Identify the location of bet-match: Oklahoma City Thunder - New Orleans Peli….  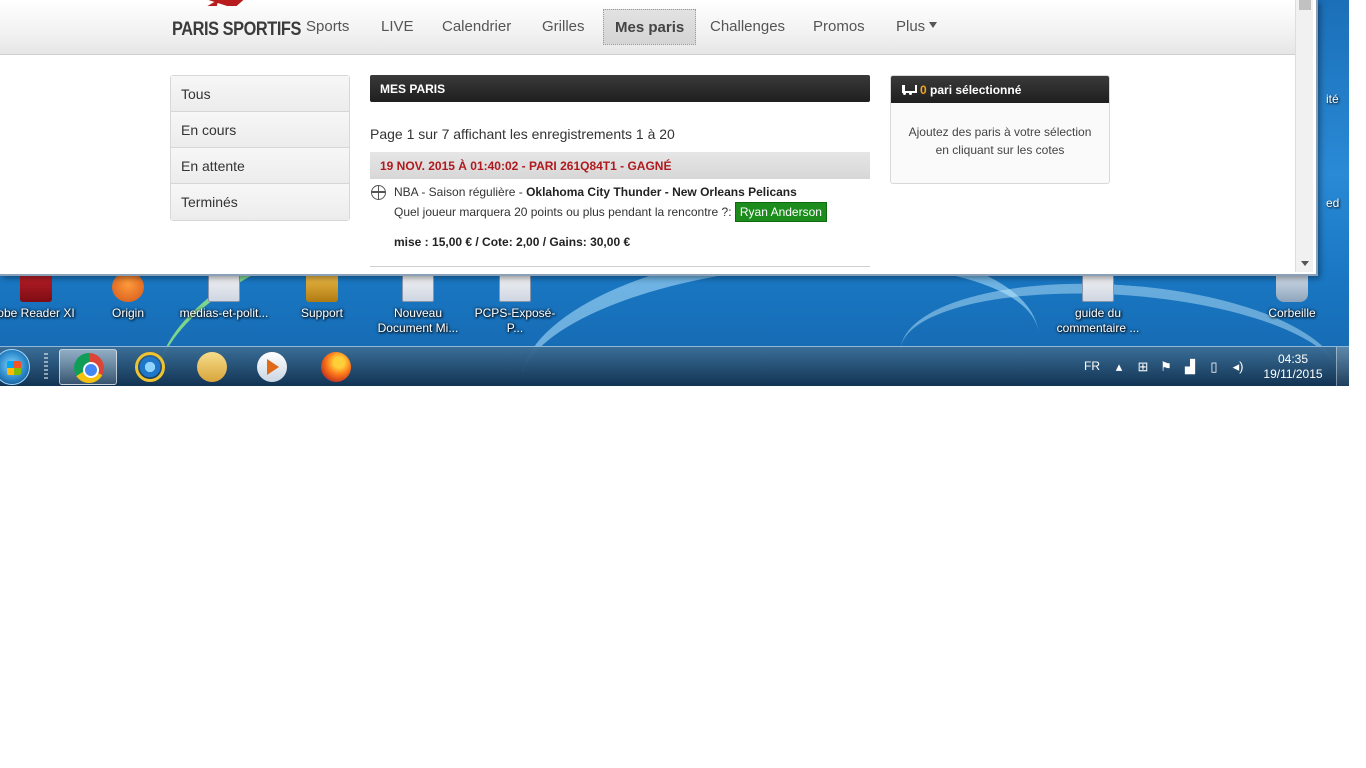
(661, 192).